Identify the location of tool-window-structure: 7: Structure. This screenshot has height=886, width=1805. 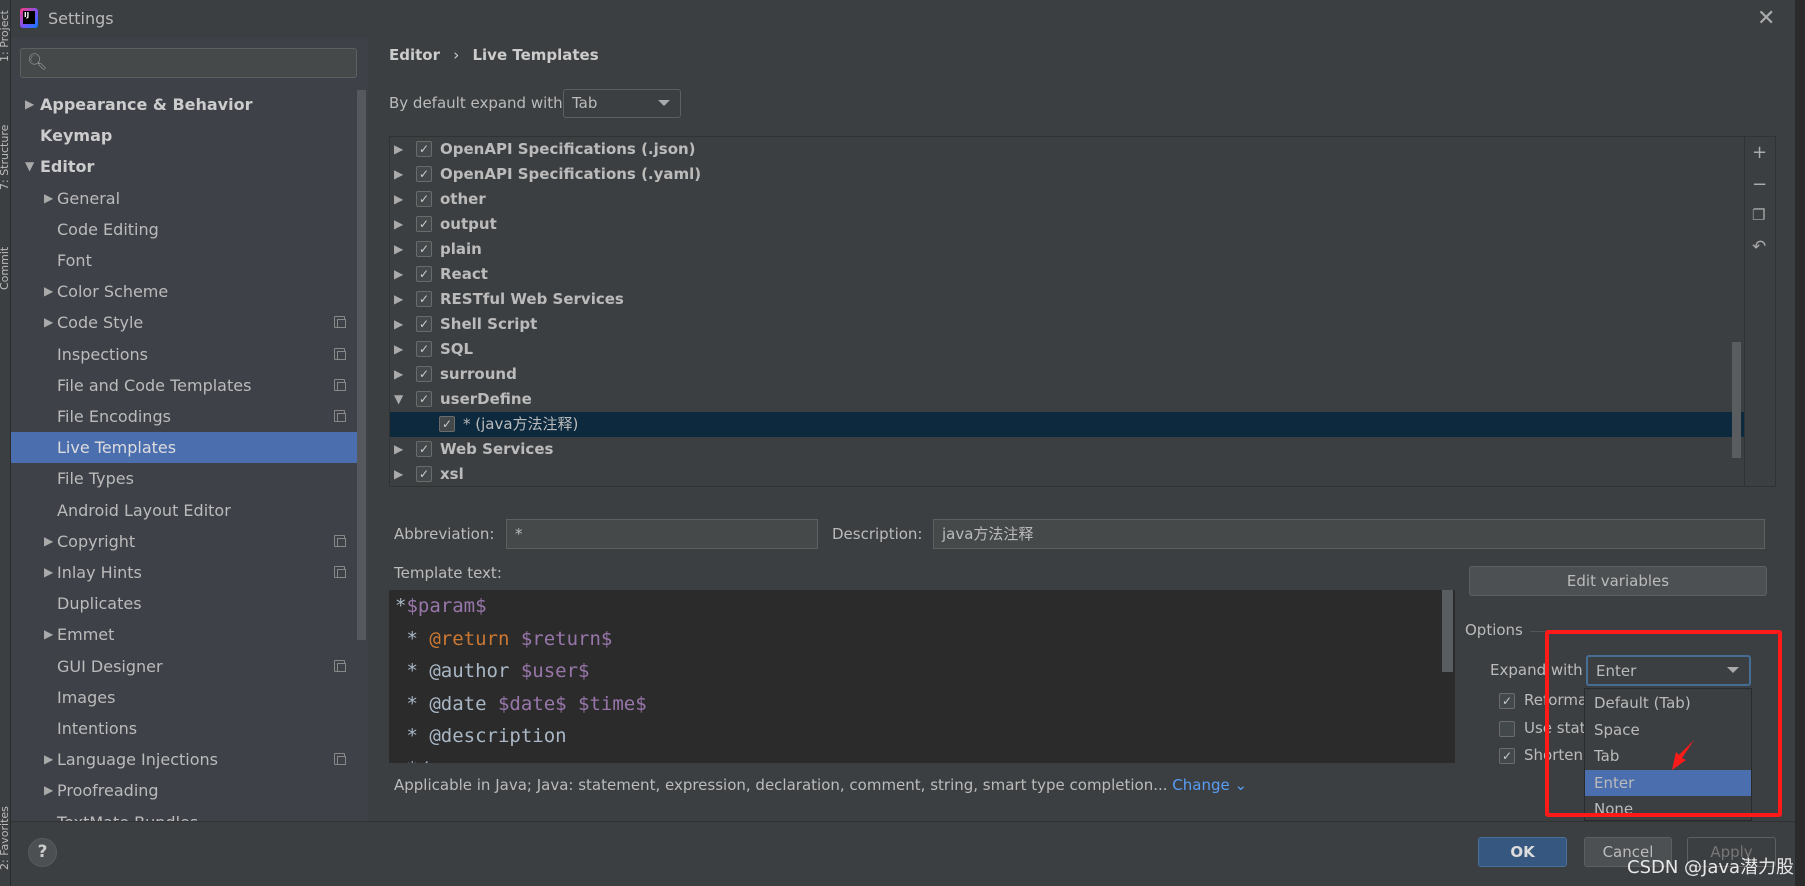
(5, 157).